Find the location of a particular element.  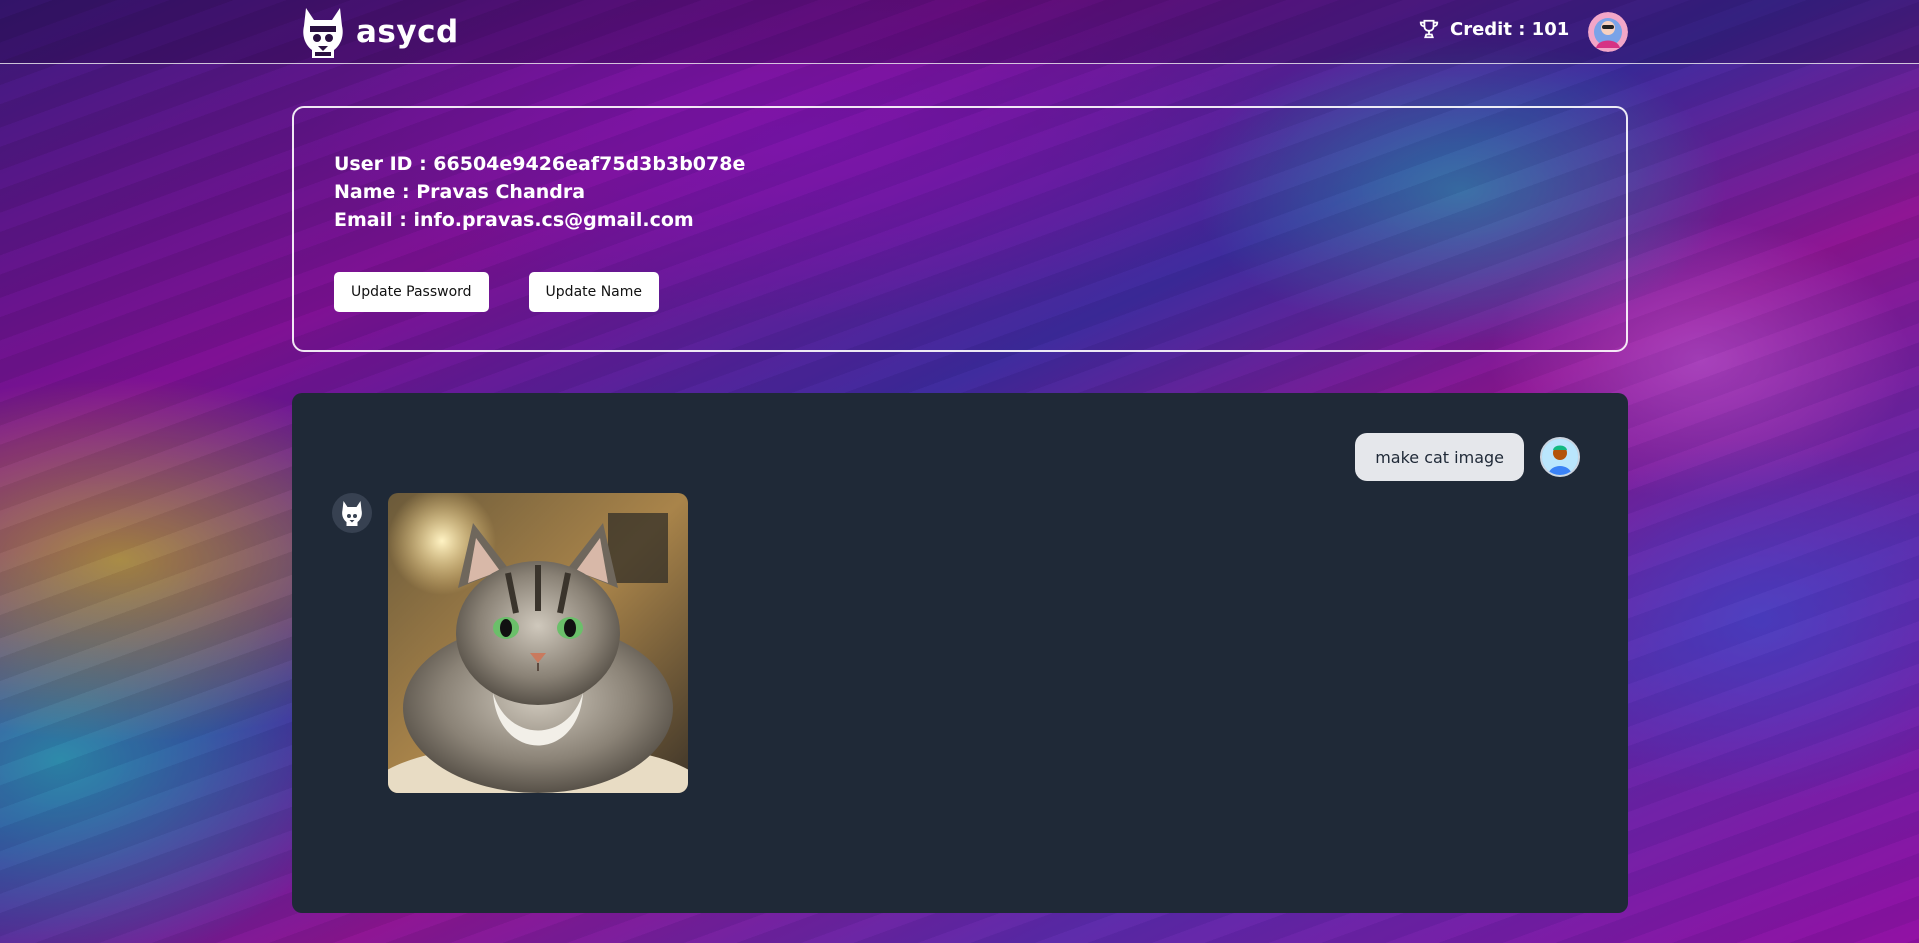

profile-avatar is located at coordinates (1608, 32).